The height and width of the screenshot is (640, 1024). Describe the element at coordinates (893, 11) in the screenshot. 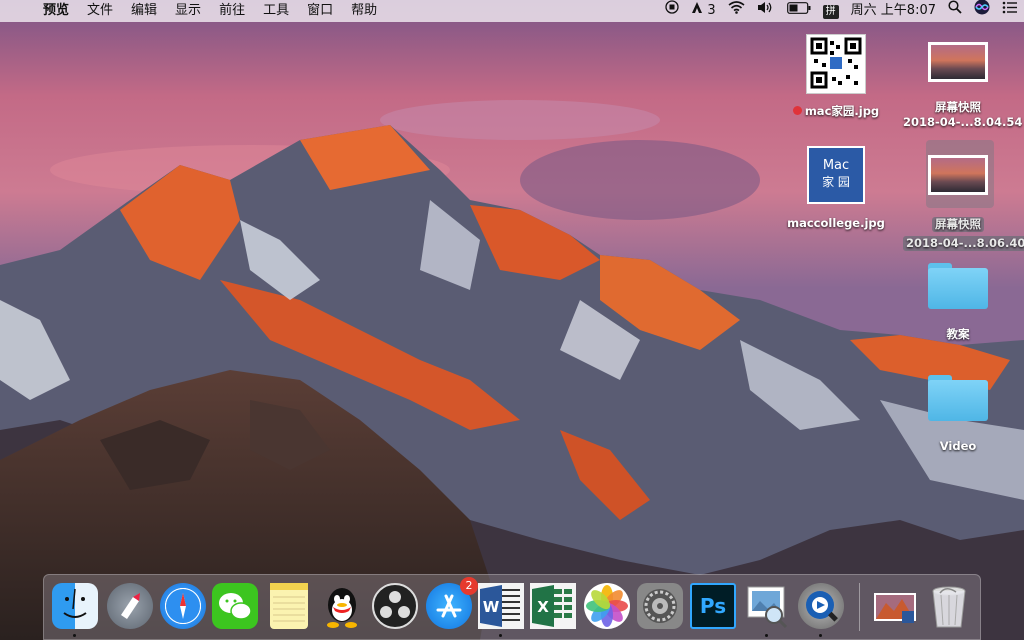

I see `clock: 周六 上午8:07` at that location.